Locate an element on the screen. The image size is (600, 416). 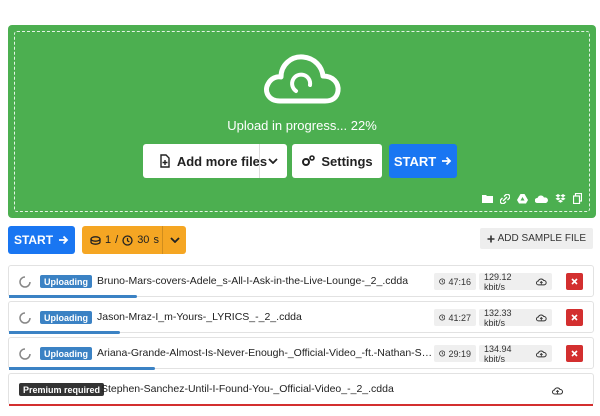
remaining-time: 29:19 is located at coordinates (455, 353).